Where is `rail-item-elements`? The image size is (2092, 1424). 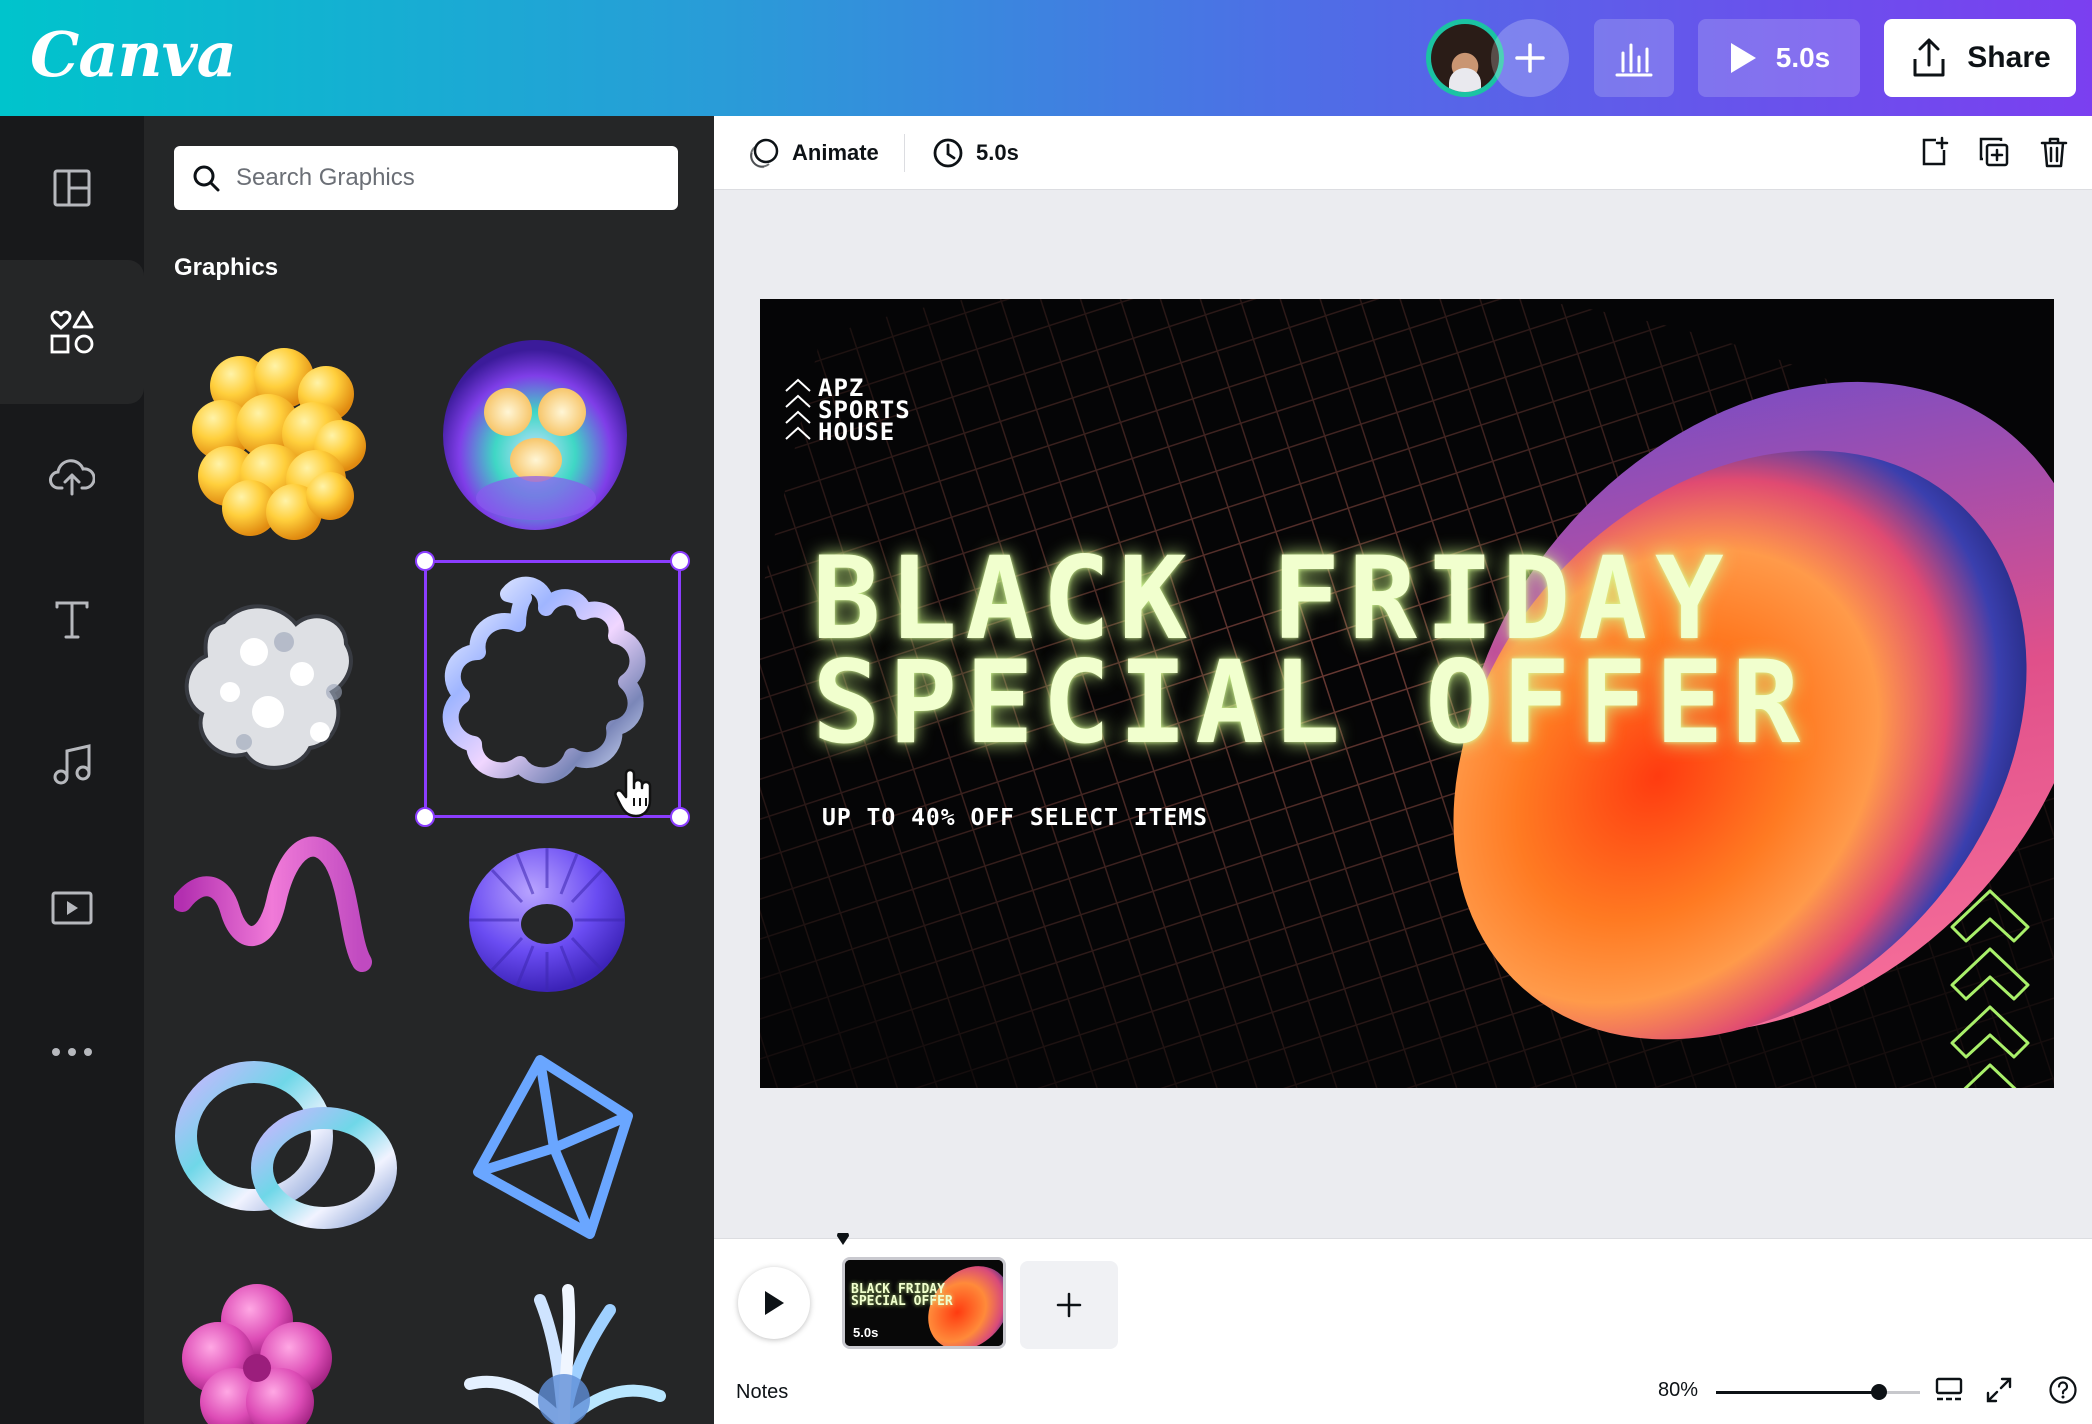
rail-item-elements is located at coordinates (72, 332).